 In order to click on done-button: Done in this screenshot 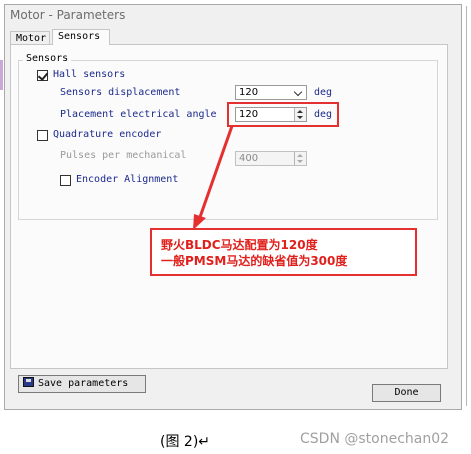, I will do `click(406, 393)`.